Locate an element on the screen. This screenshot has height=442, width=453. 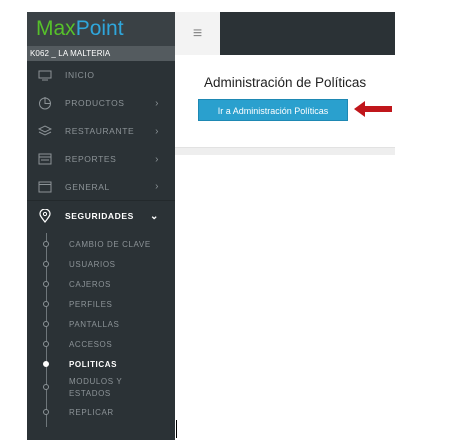
brand-logo: MaxPoint is located at coordinates (101, 29).